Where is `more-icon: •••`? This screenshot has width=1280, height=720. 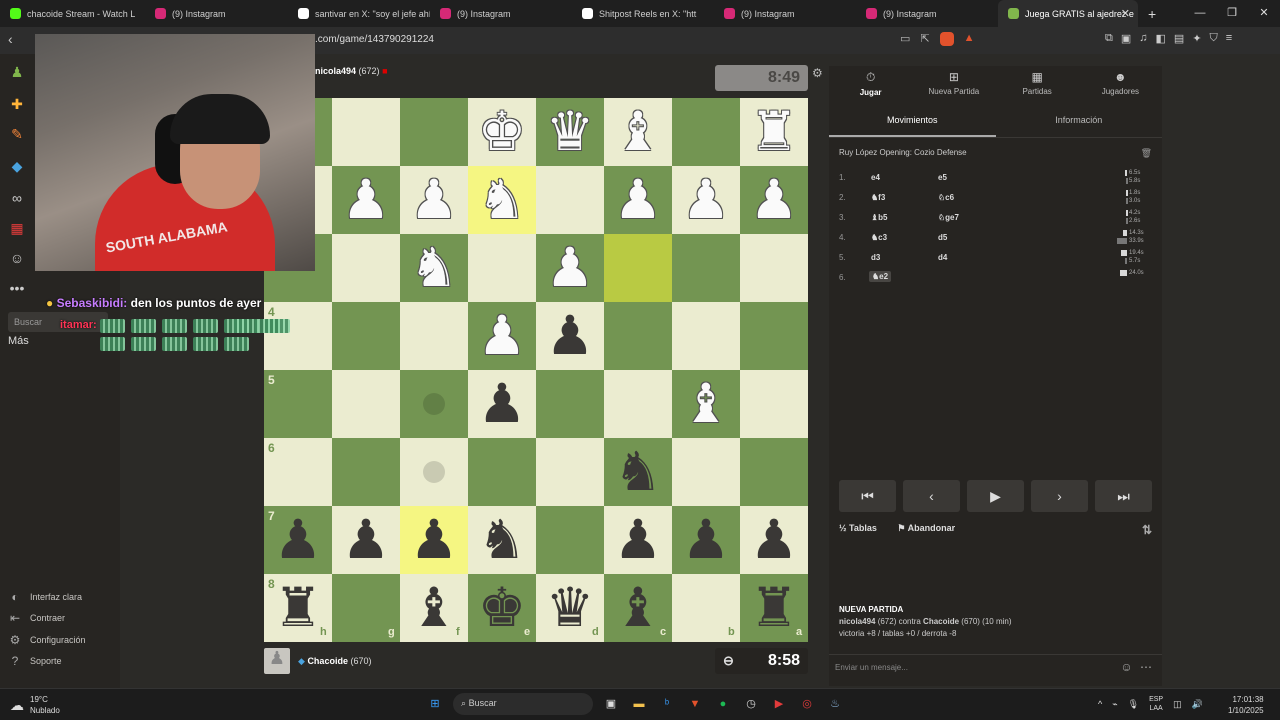
more-icon: ••• is located at coordinates (17, 289).